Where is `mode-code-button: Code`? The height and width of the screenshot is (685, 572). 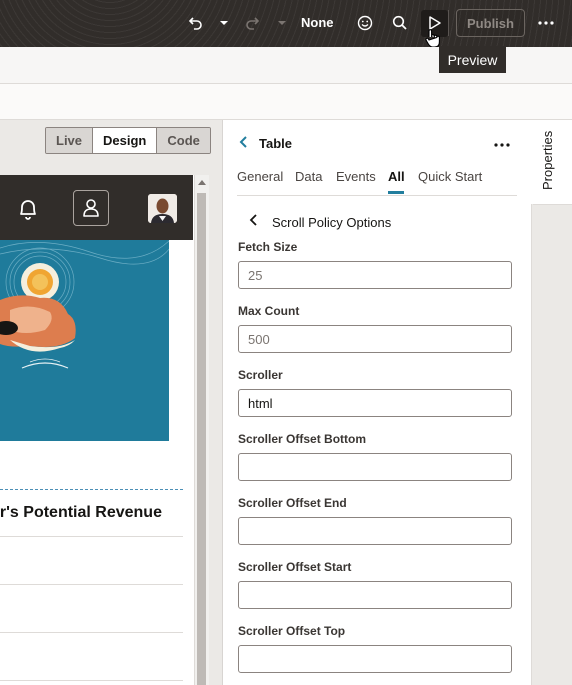 mode-code-button: Code is located at coordinates (183, 140).